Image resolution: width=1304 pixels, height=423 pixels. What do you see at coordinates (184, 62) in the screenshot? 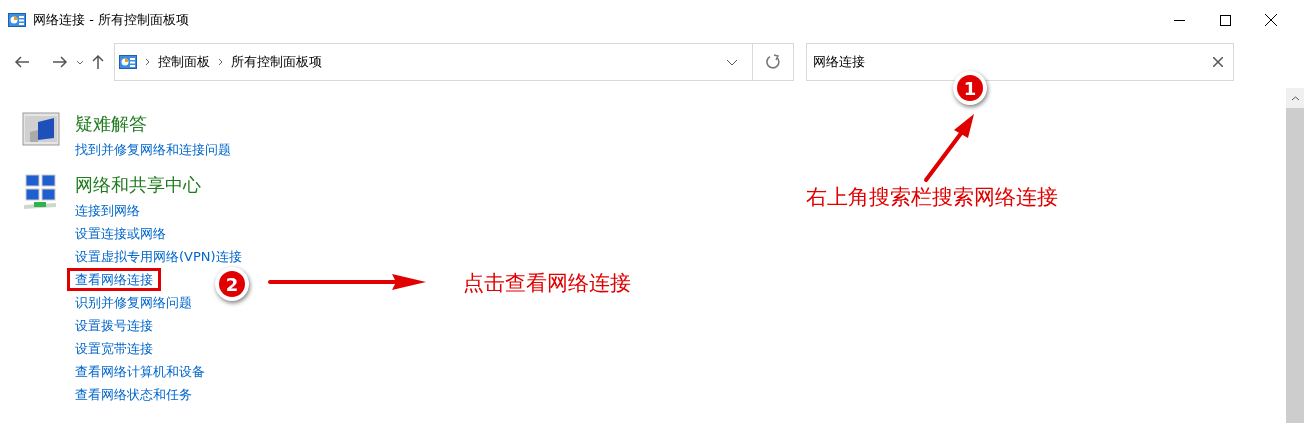
I see `breadcrumb-item: 控制面板` at bounding box center [184, 62].